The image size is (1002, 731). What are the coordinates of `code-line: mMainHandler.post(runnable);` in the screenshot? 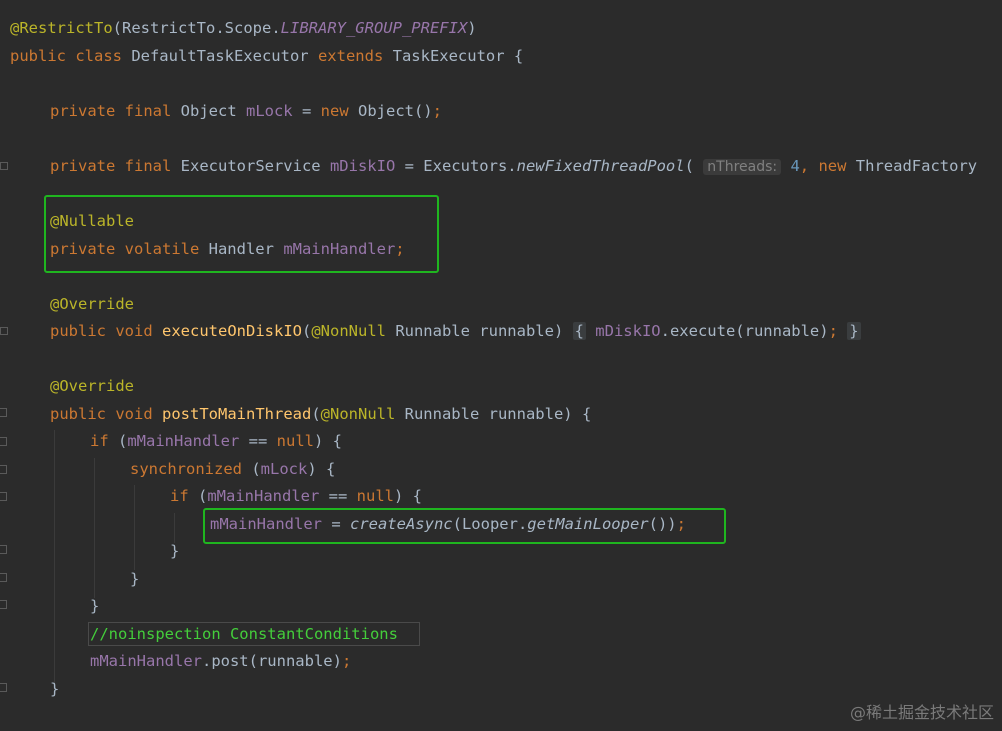 It's located at (220, 661).